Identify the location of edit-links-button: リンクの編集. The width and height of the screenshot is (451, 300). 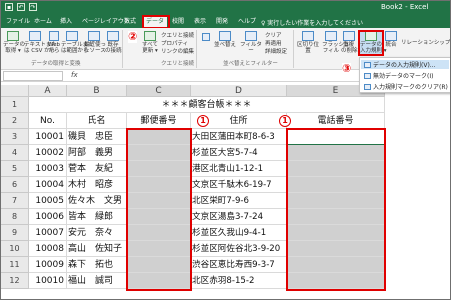
(177, 51).